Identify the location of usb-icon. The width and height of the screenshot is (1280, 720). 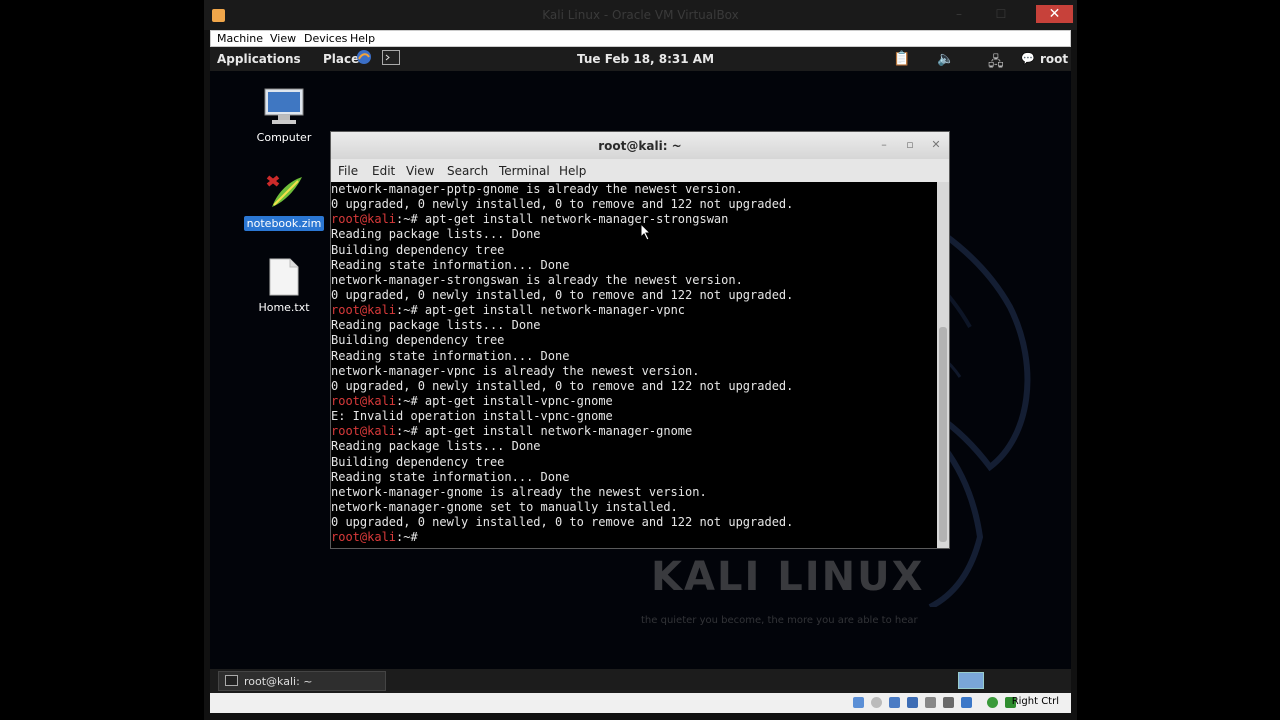
(894, 702).